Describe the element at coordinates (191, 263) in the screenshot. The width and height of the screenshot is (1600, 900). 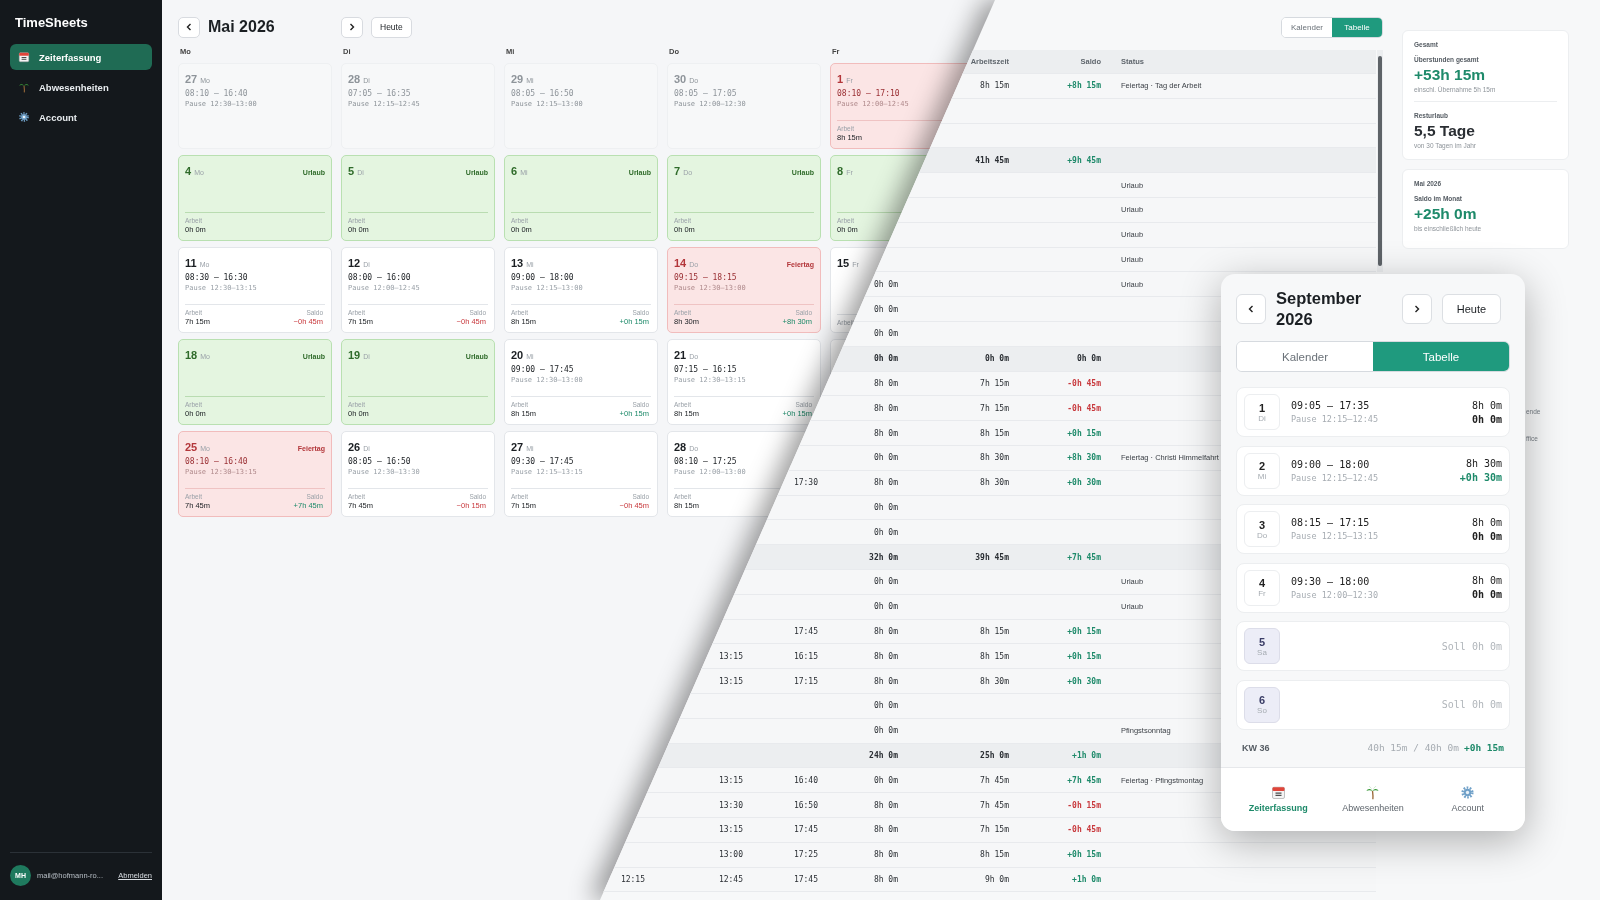
I see `day-number: 11` at that location.